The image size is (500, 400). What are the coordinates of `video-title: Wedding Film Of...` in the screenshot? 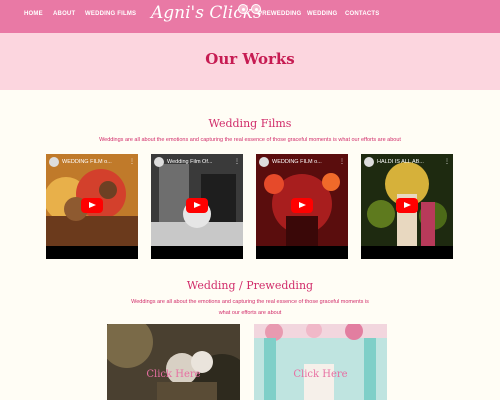 It's located at (190, 162).